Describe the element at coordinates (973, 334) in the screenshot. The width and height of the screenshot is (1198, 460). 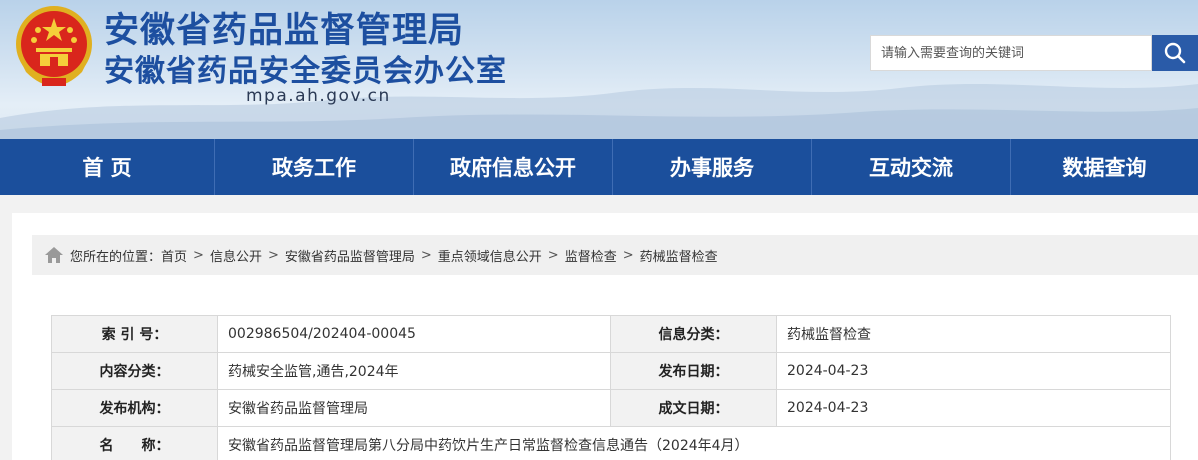
I see `info-category-value: 药械监督检查` at that location.